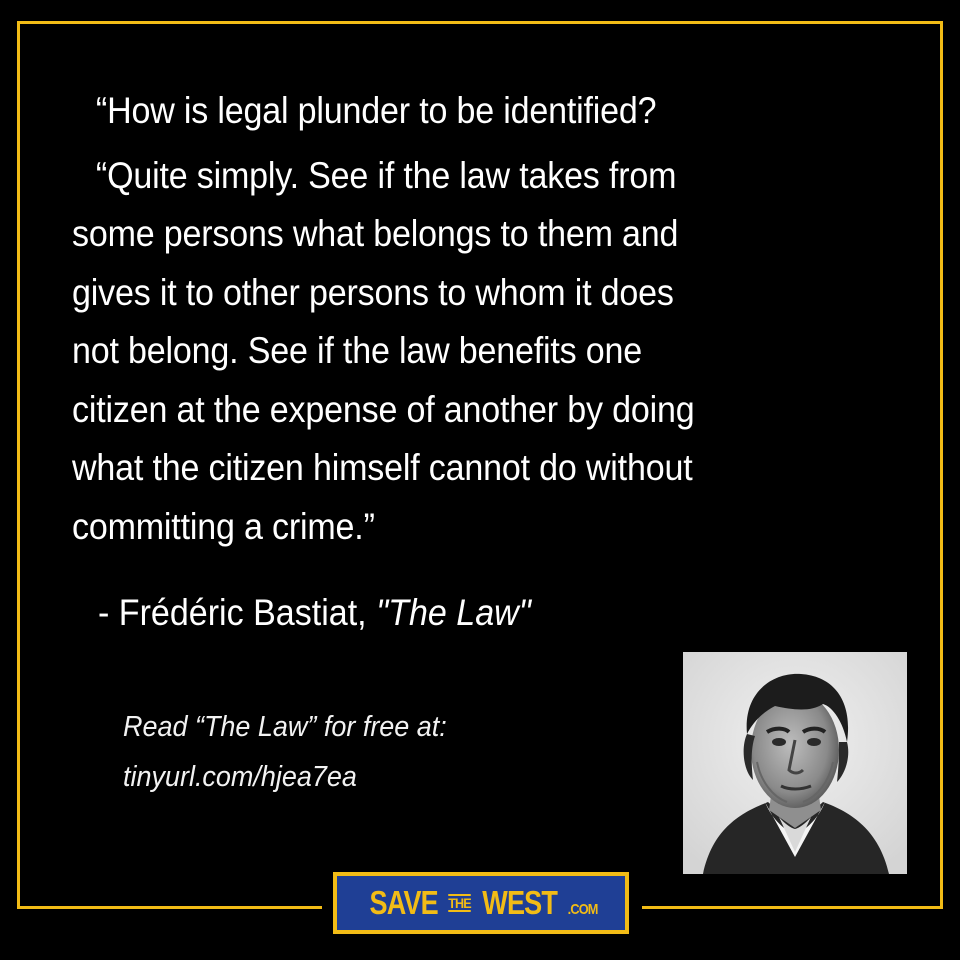 The image size is (960, 960). Describe the element at coordinates (403, 902) in the screenshot. I see `logo-word-save: SAVE` at that location.